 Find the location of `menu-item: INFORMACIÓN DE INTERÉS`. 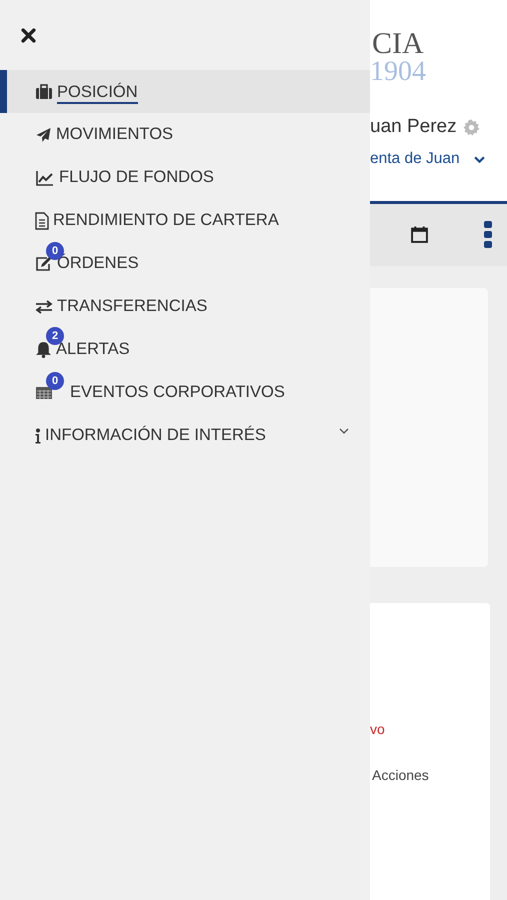

menu-item: INFORMACIÓN DE INTERÉS is located at coordinates (185, 435).